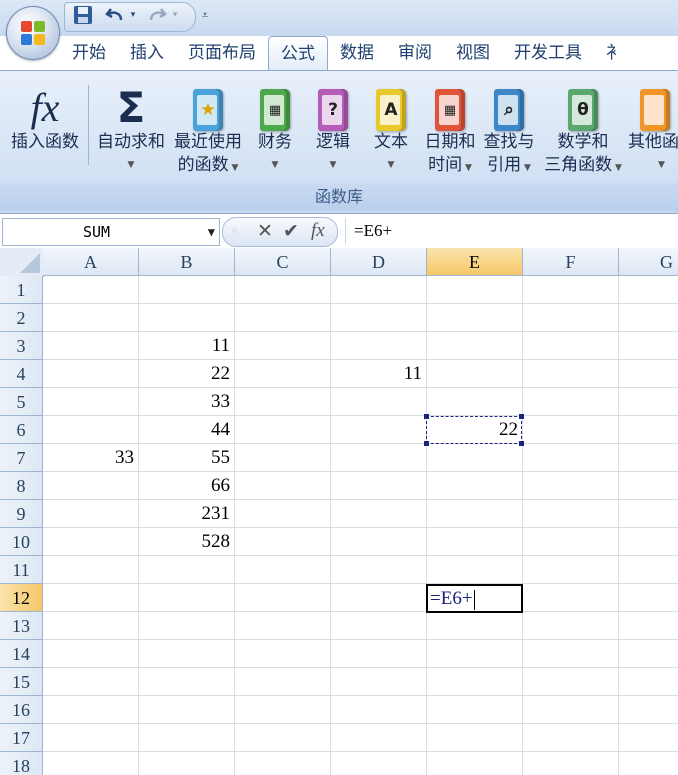  What do you see at coordinates (91, 374) in the screenshot?
I see `cell-a4` at bounding box center [91, 374].